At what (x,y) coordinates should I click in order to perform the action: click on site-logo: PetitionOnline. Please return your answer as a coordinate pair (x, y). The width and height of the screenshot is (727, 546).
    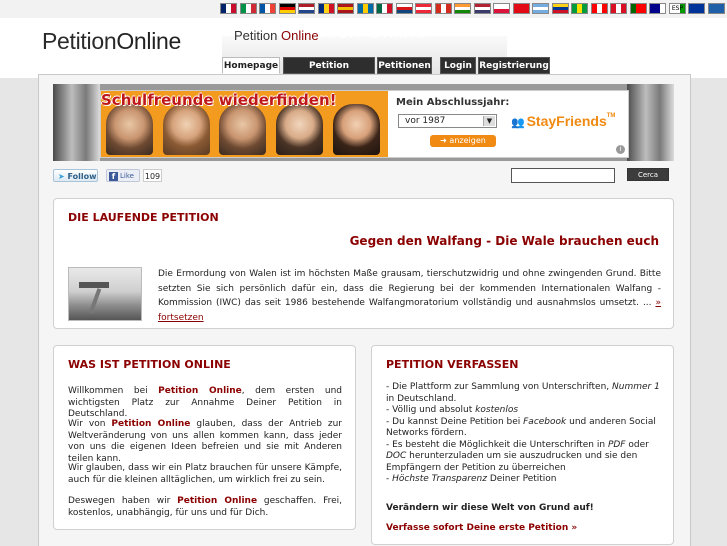
    Looking at the image, I should click on (111, 41).